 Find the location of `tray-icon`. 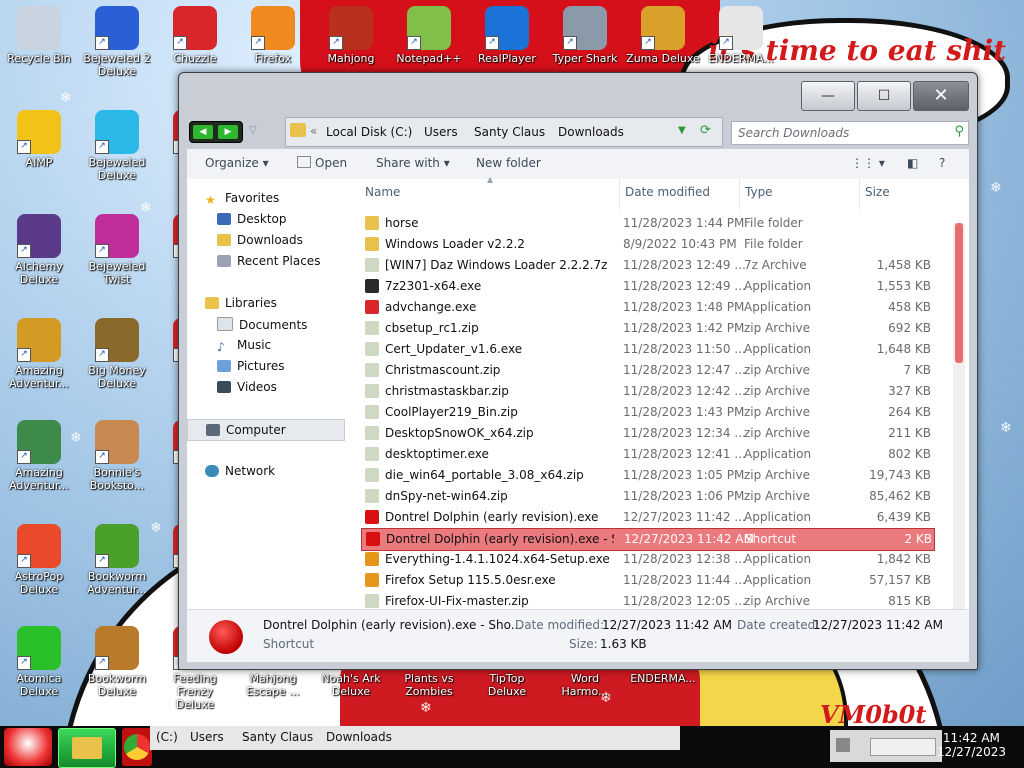

tray-icon is located at coordinates (843, 745).